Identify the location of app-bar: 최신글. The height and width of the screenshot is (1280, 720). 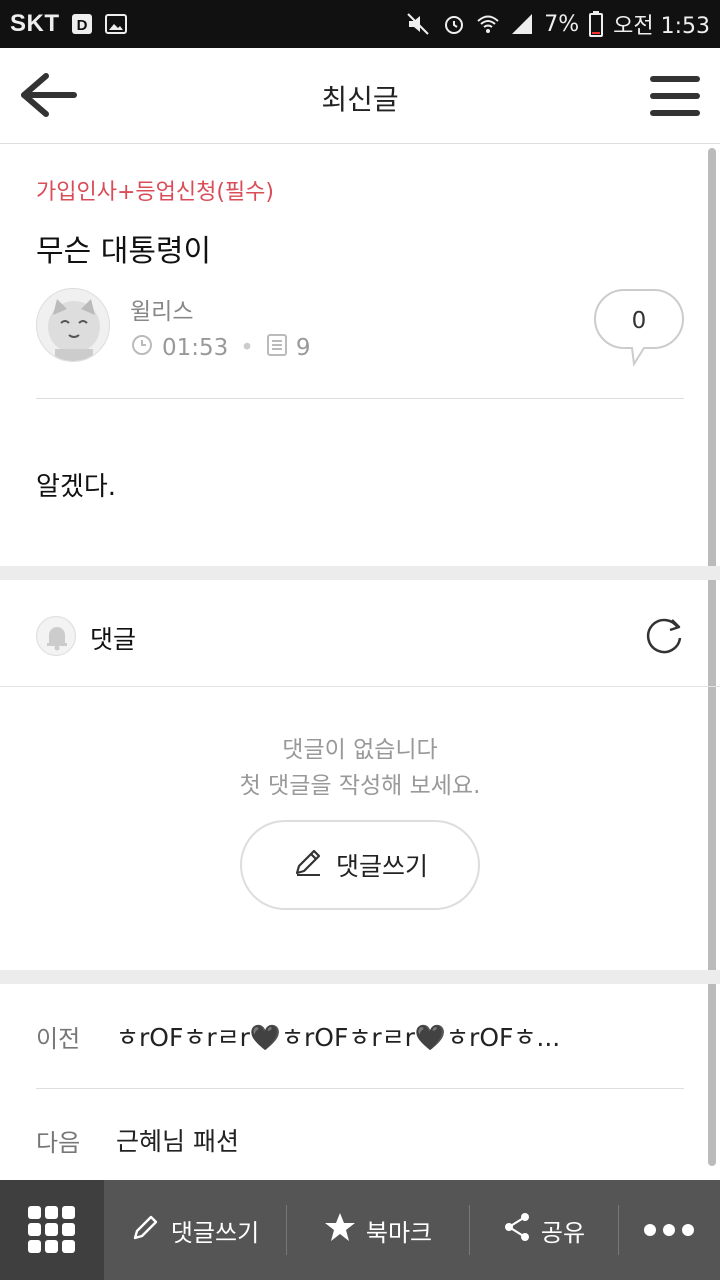
(360, 96).